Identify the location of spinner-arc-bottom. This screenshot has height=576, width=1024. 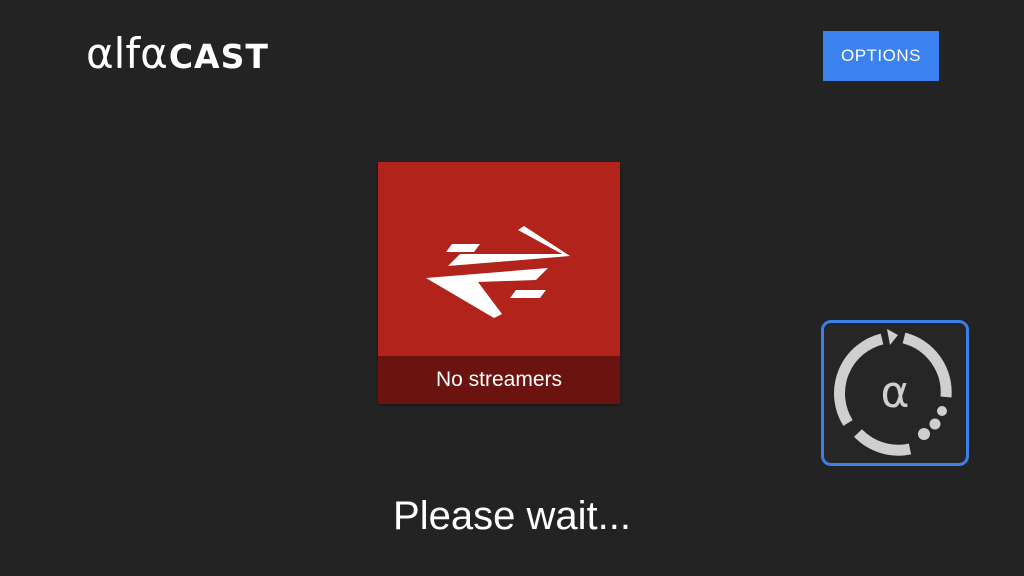
(883, 442).